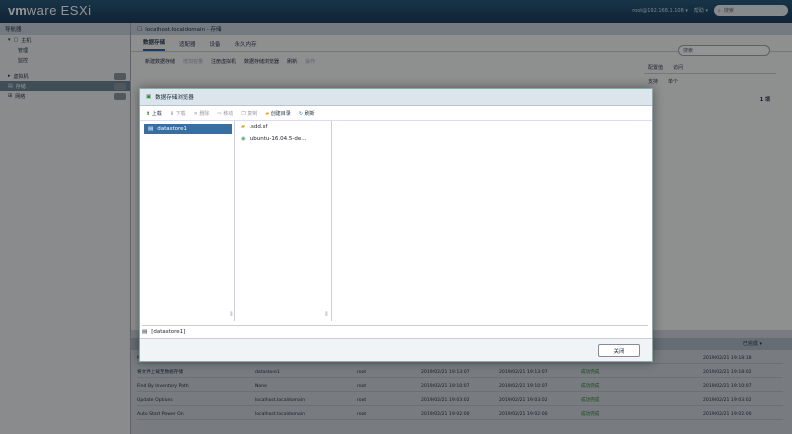  Describe the element at coordinates (188, 221) in the screenshot. I see `datastore-column: ▤ datastore1 ⦀` at that location.